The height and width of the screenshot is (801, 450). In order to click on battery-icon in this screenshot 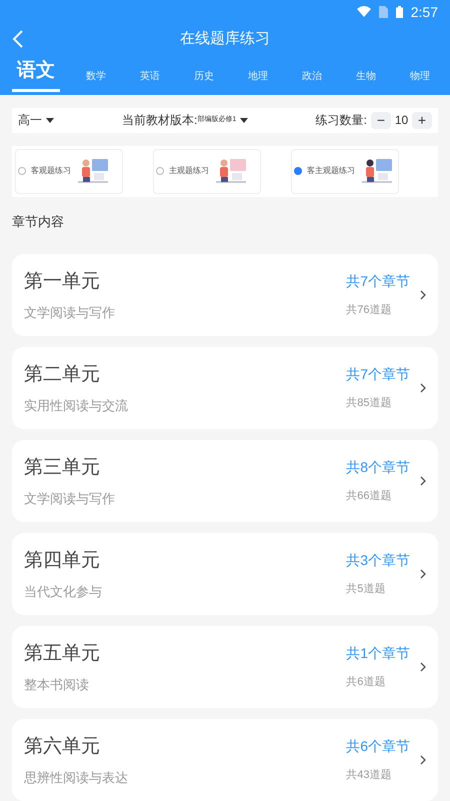, I will do `click(399, 12)`.